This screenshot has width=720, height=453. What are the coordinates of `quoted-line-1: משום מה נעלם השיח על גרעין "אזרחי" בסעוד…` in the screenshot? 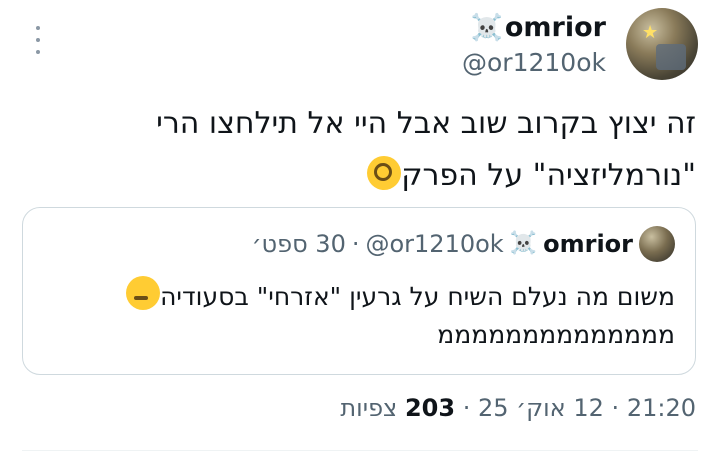 It's located at (417, 296).